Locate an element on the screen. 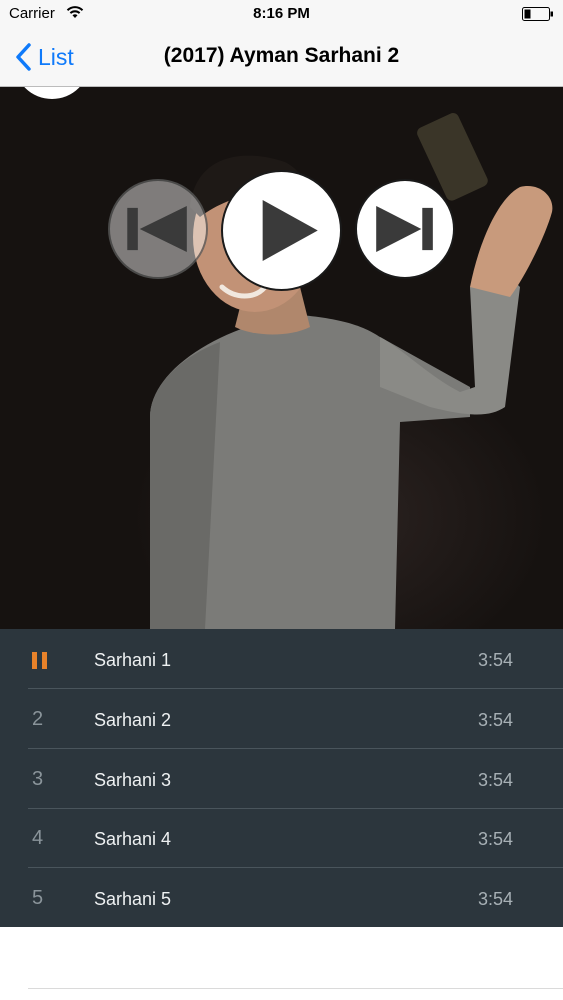  status-bar: Carrier 8:16 PM is located at coordinates (281, 14).